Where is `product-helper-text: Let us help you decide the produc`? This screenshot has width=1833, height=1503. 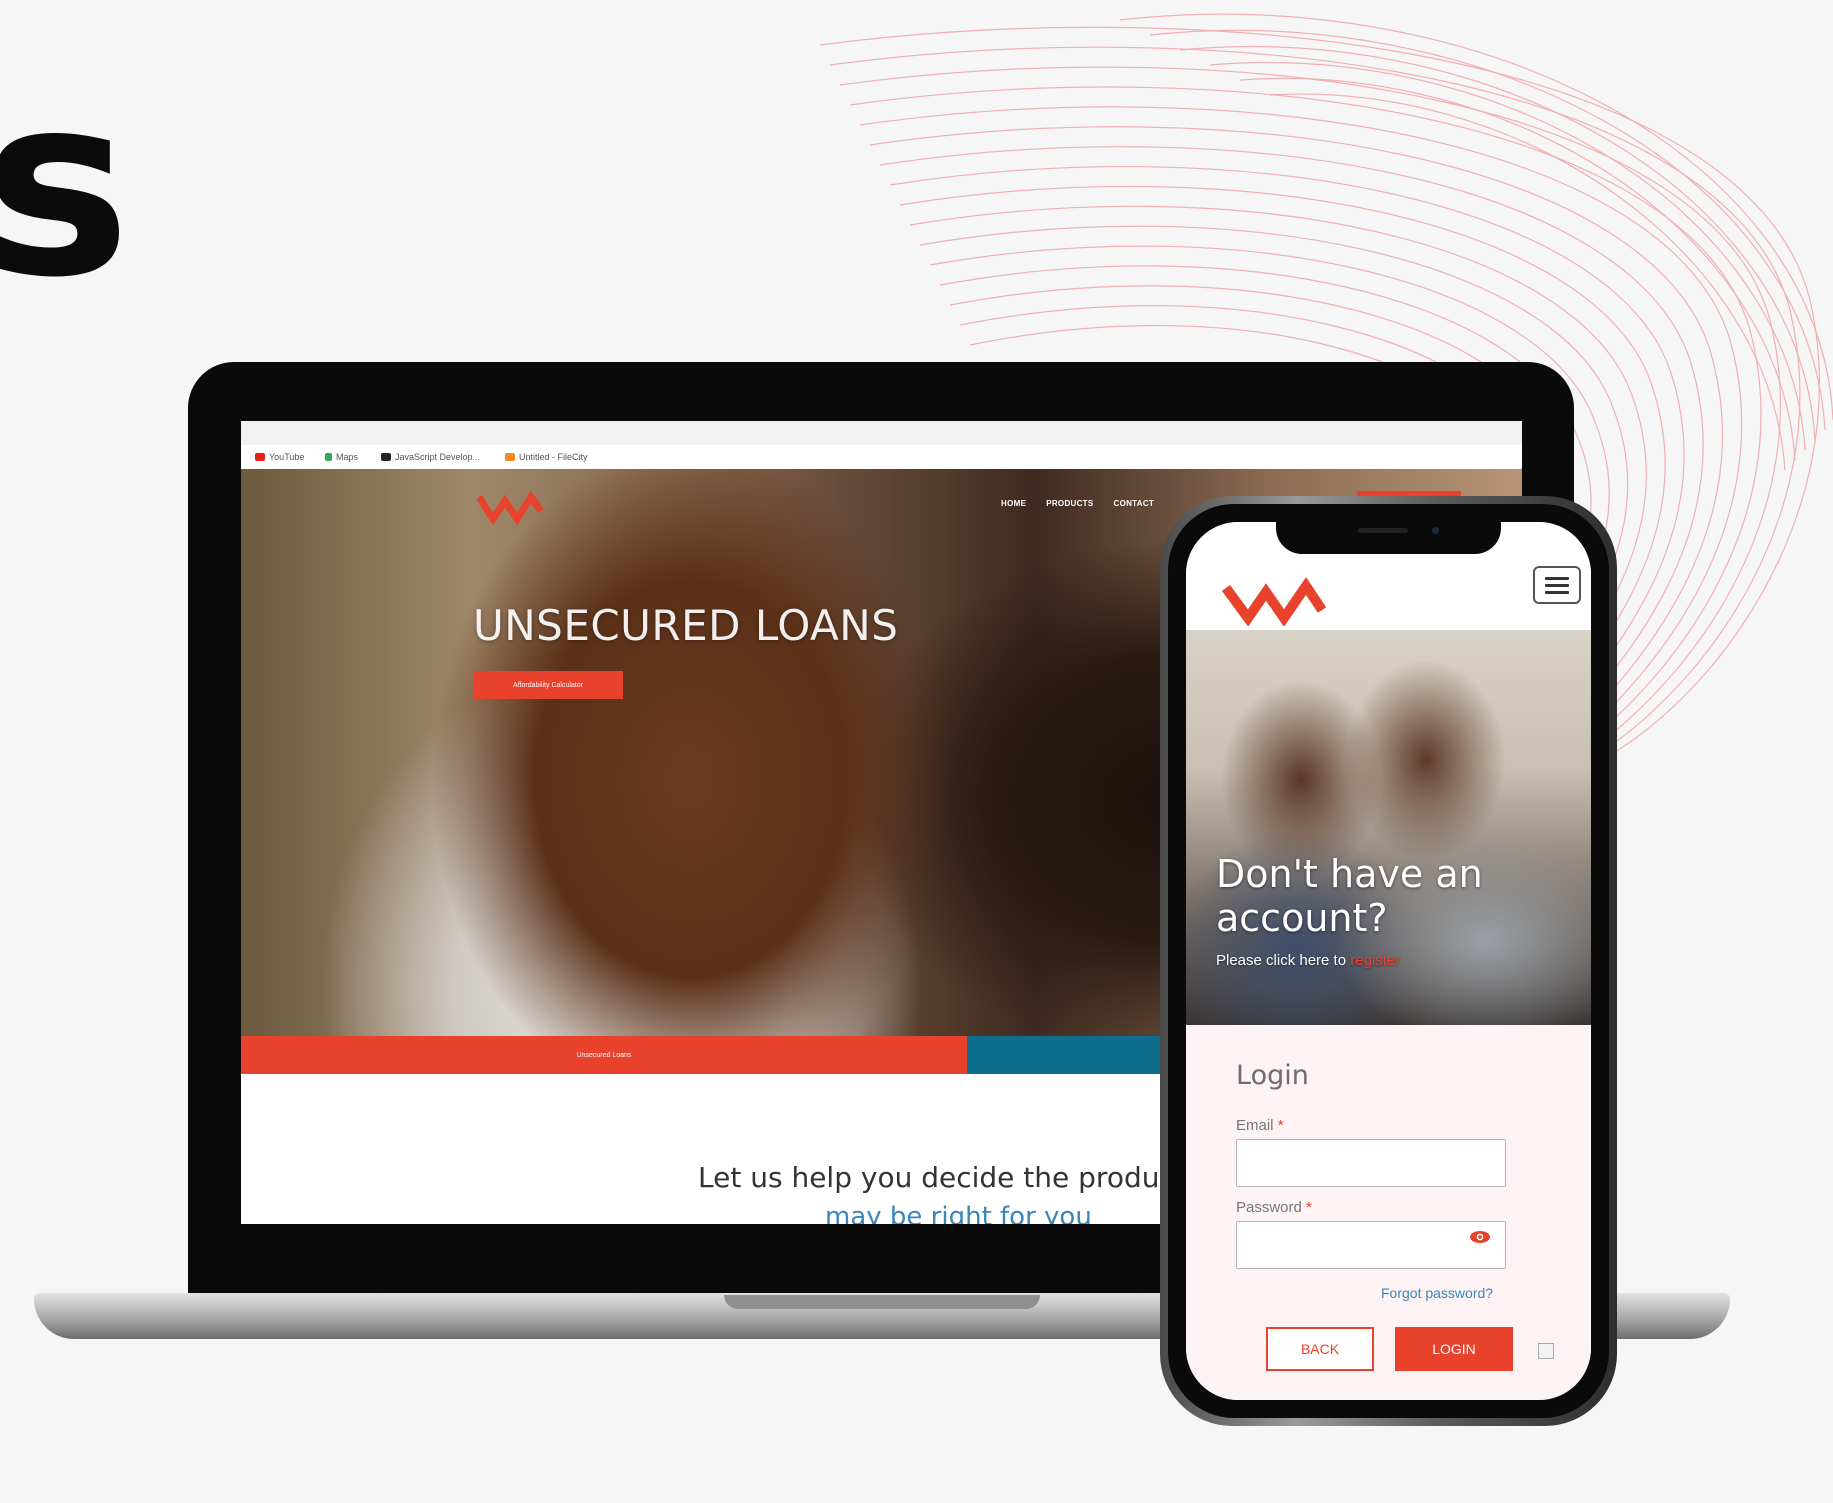 product-helper-text: Let us help you decide the produc is located at coordinates (936, 1177).